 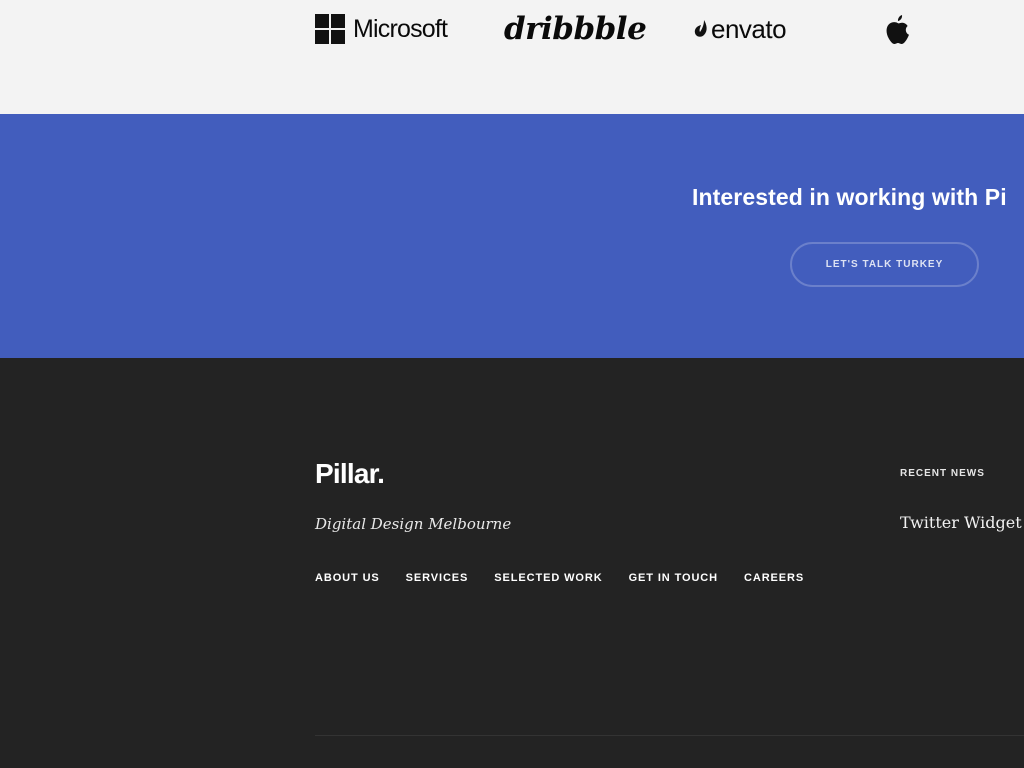 What do you see at coordinates (437, 578) in the screenshot?
I see `footer-nav-services: SERVICES` at bounding box center [437, 578].